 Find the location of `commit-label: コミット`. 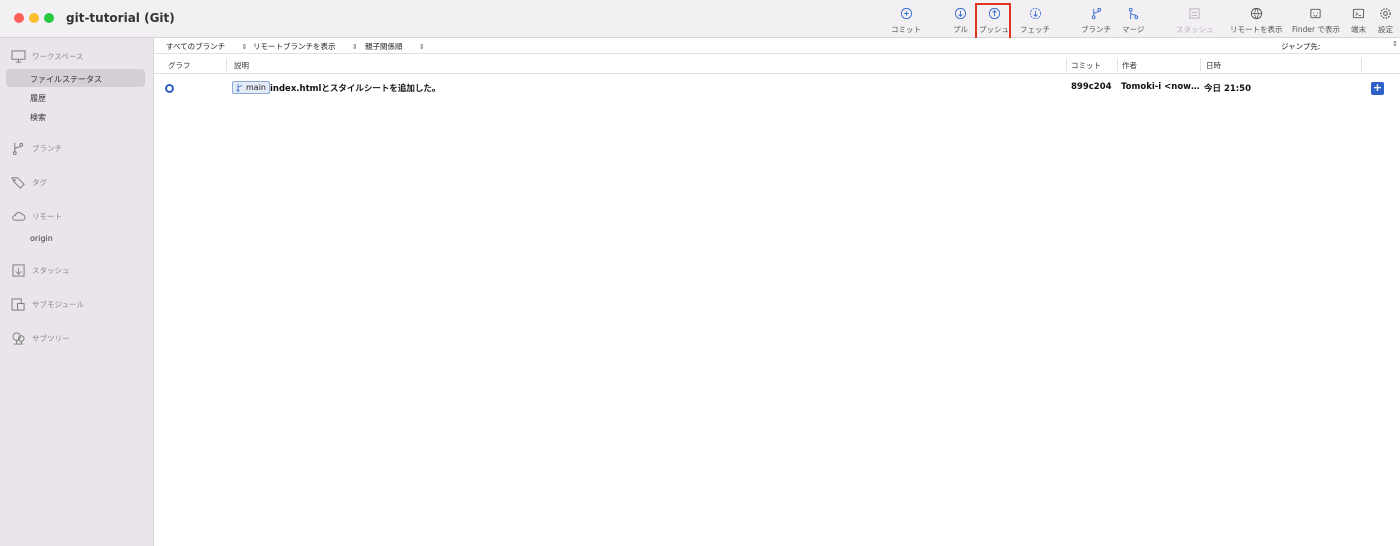

commit-label: コミット is located at coordinates (906, 29).